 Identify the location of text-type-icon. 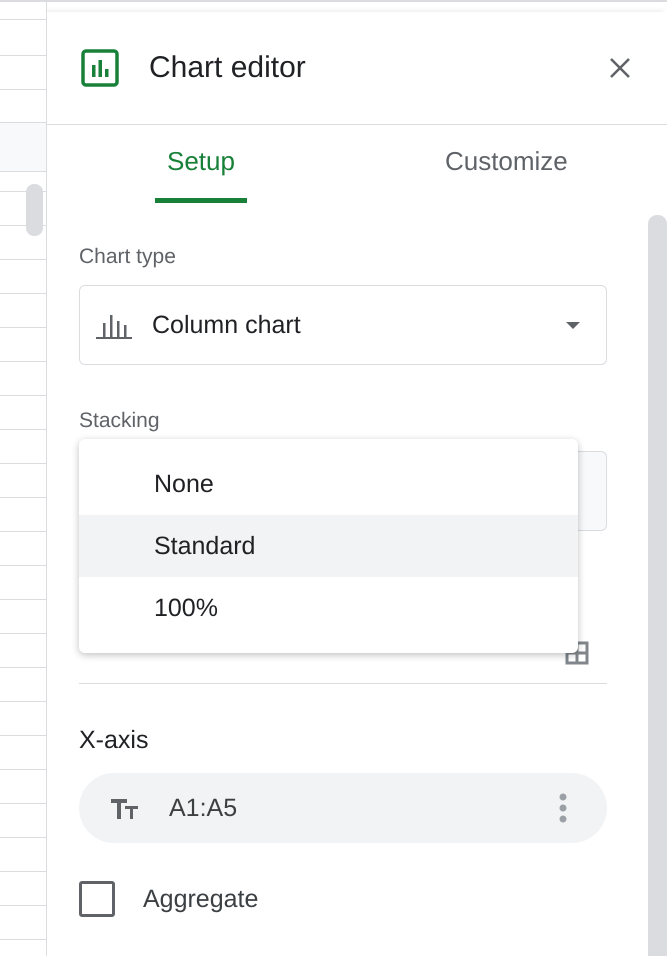
(125, 808).